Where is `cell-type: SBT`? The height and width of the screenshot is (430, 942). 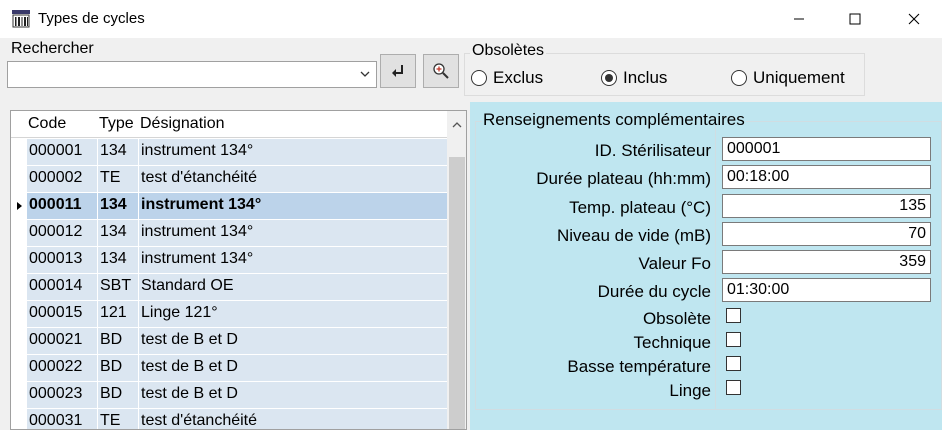 cell-type: SBT is located at coordinates (118, 287).